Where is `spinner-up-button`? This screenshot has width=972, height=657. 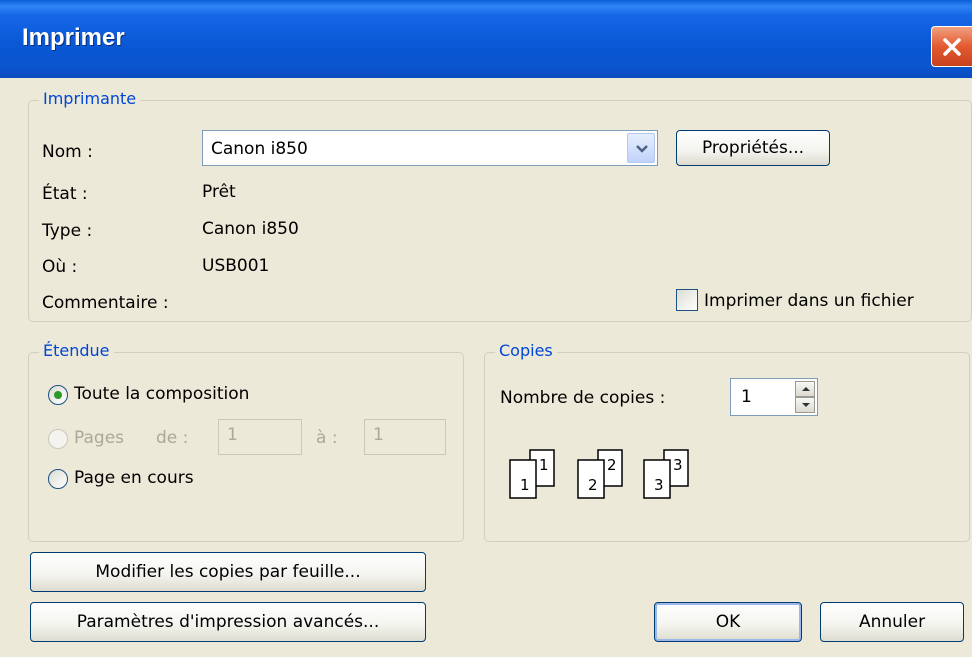 spinner-up-button is located at coordinates (805, 389).